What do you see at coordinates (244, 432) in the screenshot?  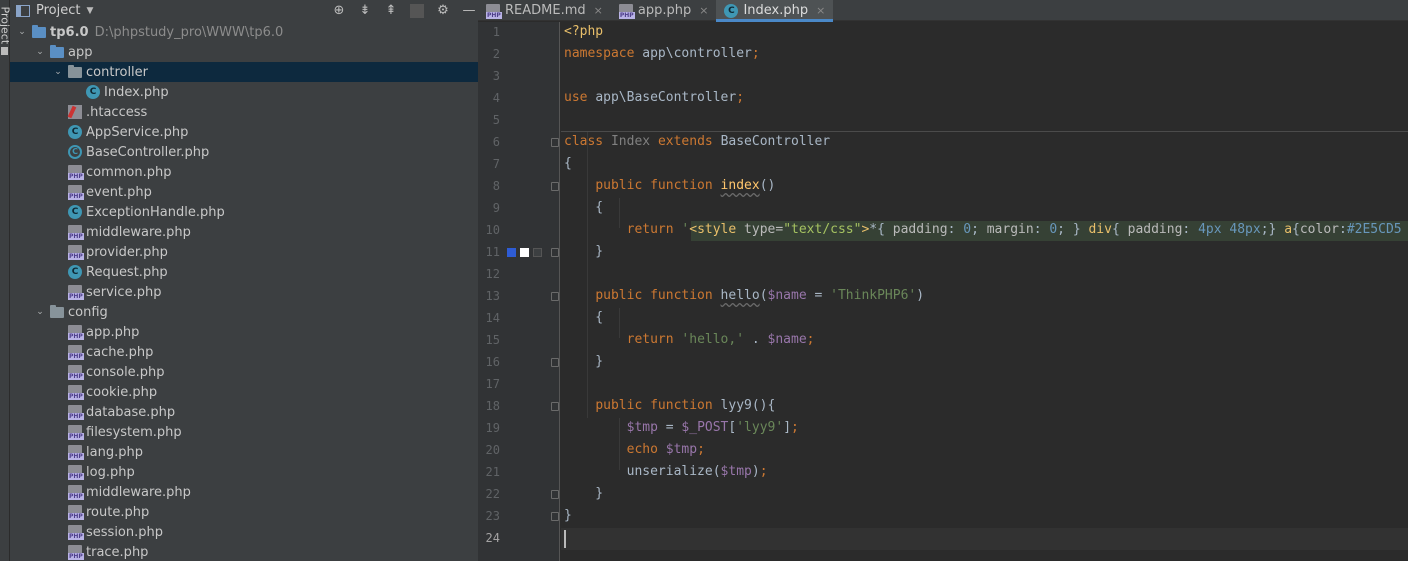 I see `tree-item: filesystem.php` at bounding box center [244, 432].